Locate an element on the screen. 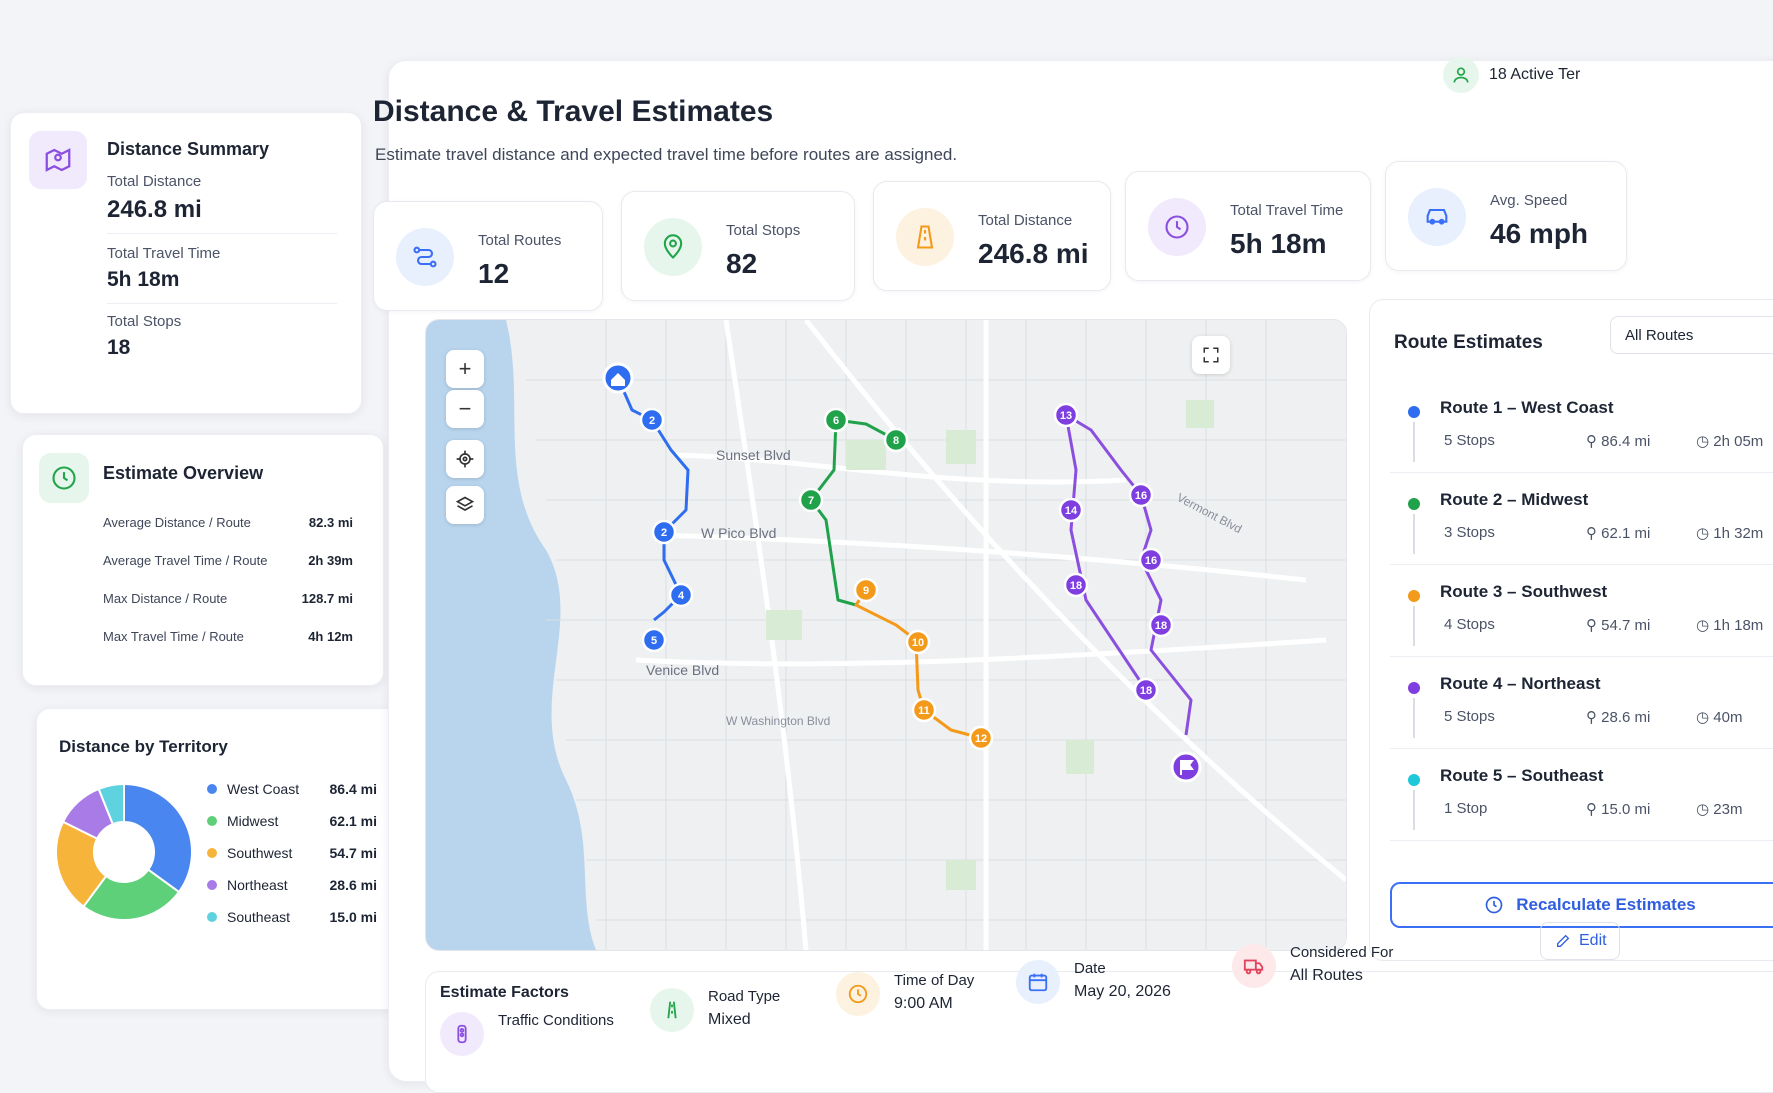 This screenshot has width=1773, height=1093. stop-number: 6 is located at coordinates (836, 421).